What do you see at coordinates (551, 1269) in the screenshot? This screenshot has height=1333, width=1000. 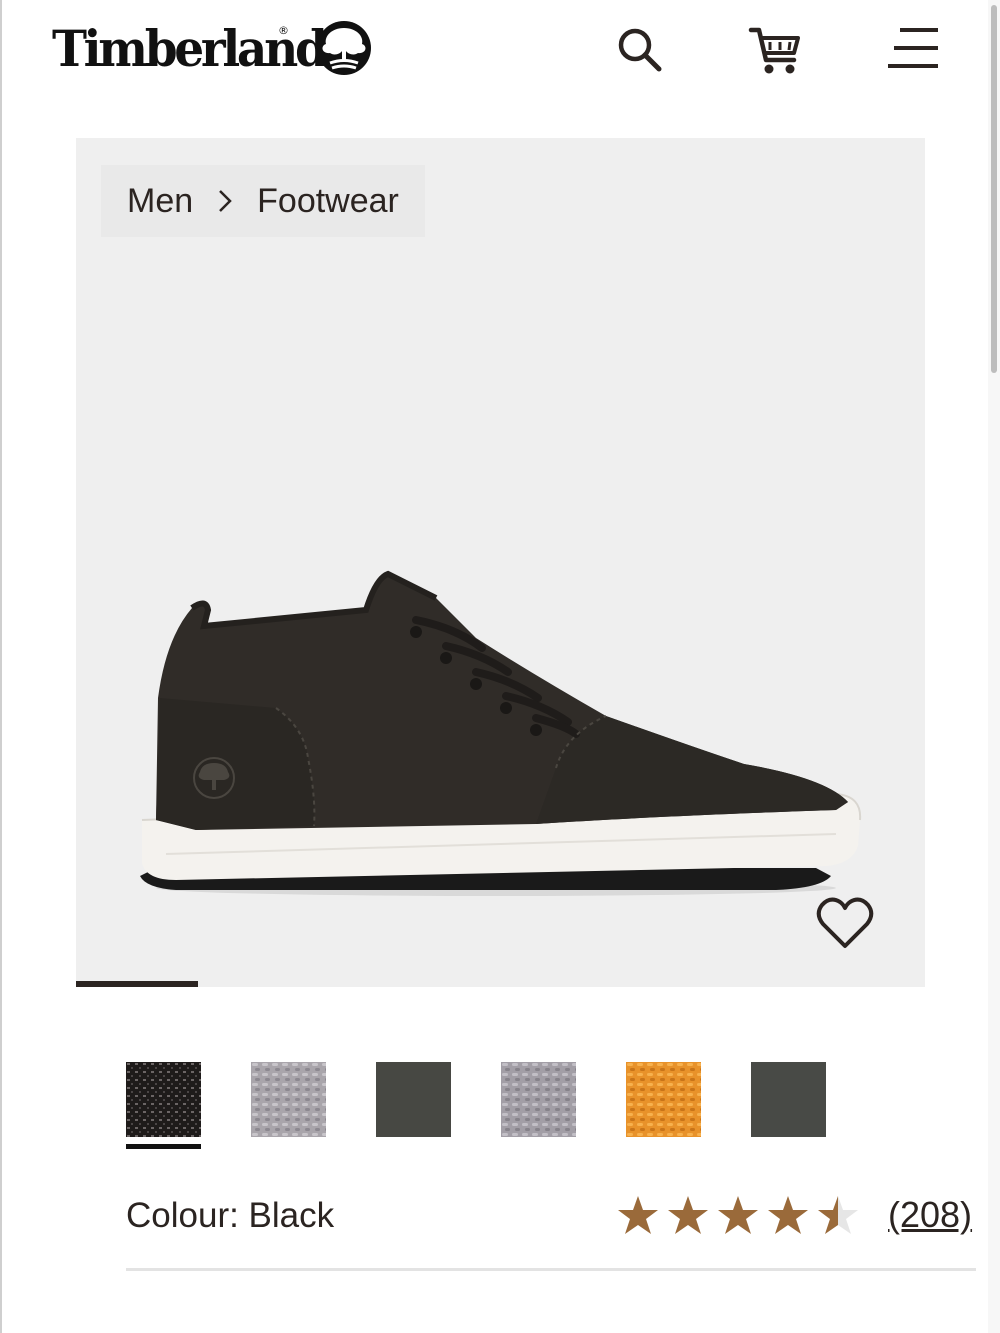 I see `divider` at bounding box center [551, 1269].